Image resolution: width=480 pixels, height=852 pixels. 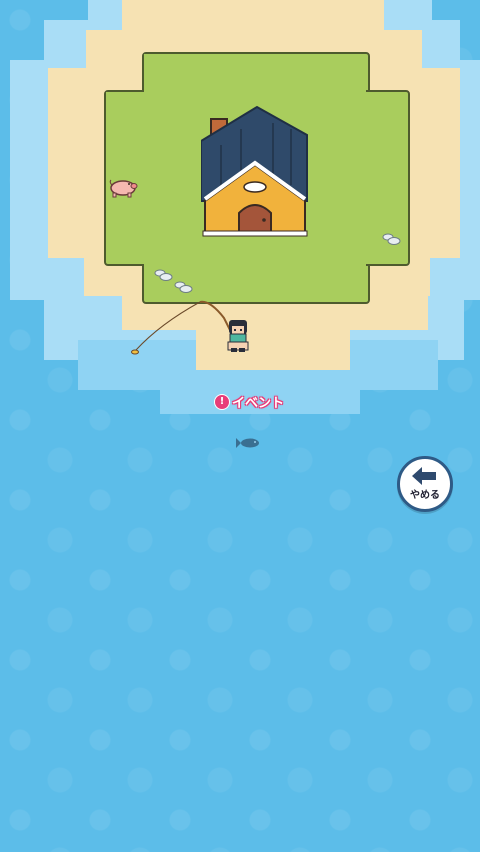 I want to click on fish-shadow, so click(x=249, y=443).